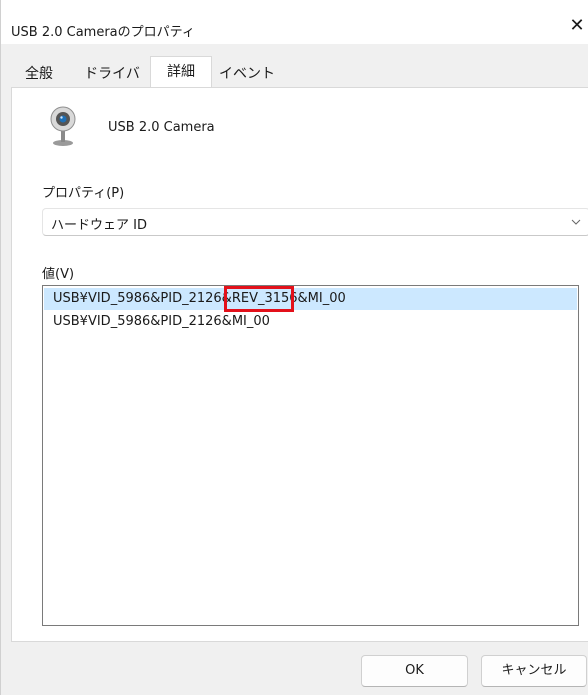 This screenshot has width=588, height=695. What do you see at coordinates (99, 225) in the screenshot?
I see `property-selected-value: ハードウェア ID` at bounding box center [99, 225].